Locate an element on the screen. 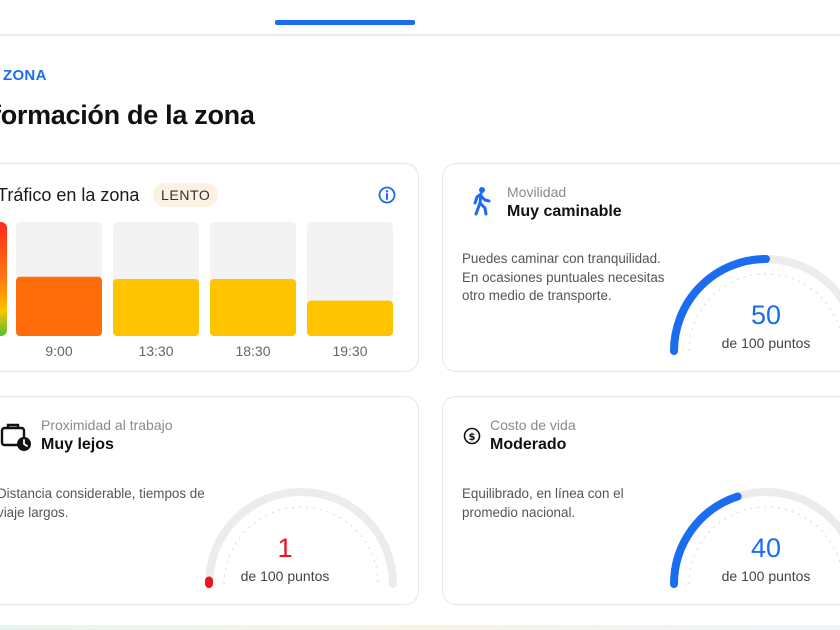  dollar-coin-icon: $ is located at coordinates (472, 436).